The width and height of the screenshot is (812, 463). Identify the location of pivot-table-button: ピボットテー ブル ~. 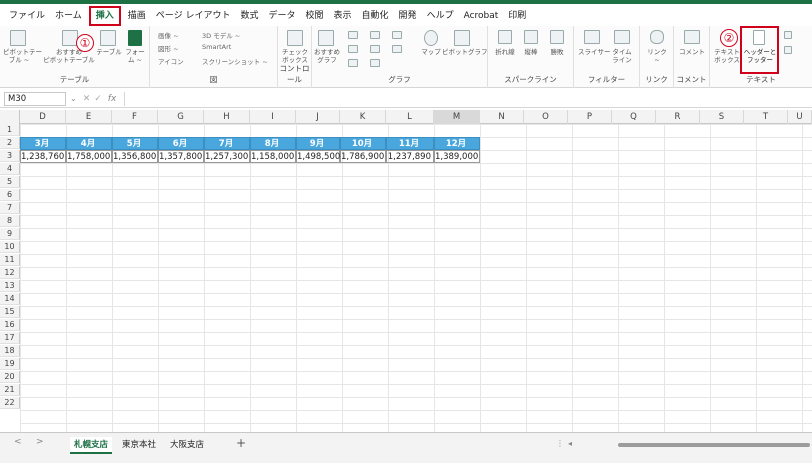
(22, 56).